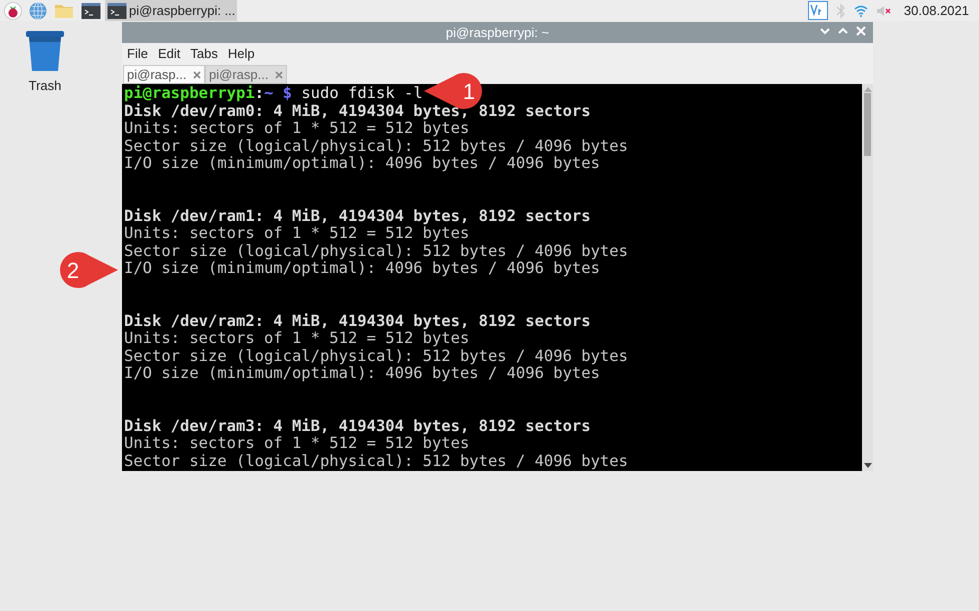 This screenshot has height=611, width=979. I want to click on terminal-output-line: Disk /dev/ram3: 4 MiB, 4194304 bytes, 8192 sectors, so click(357, 426).